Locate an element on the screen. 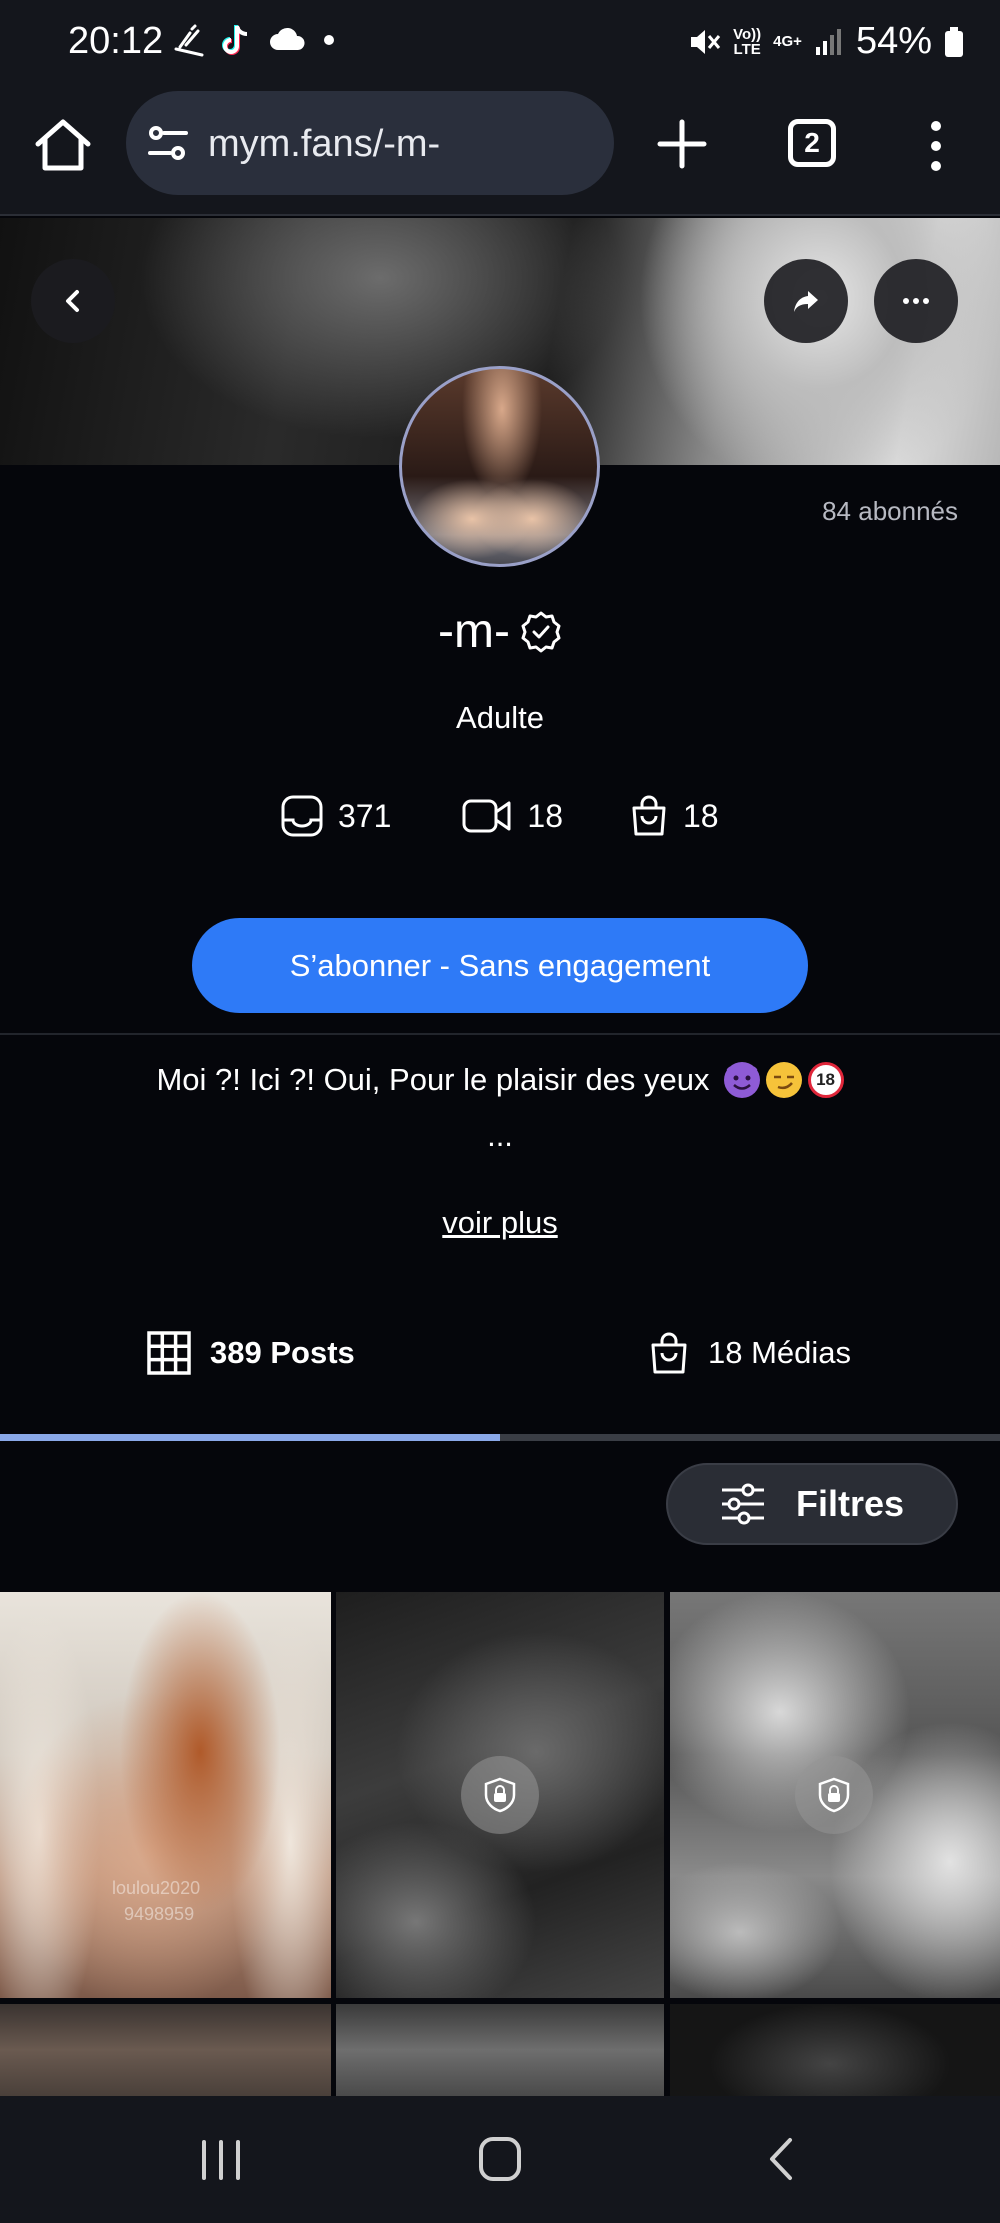  stat-videos: 18 is located at coordinates (512, 816).